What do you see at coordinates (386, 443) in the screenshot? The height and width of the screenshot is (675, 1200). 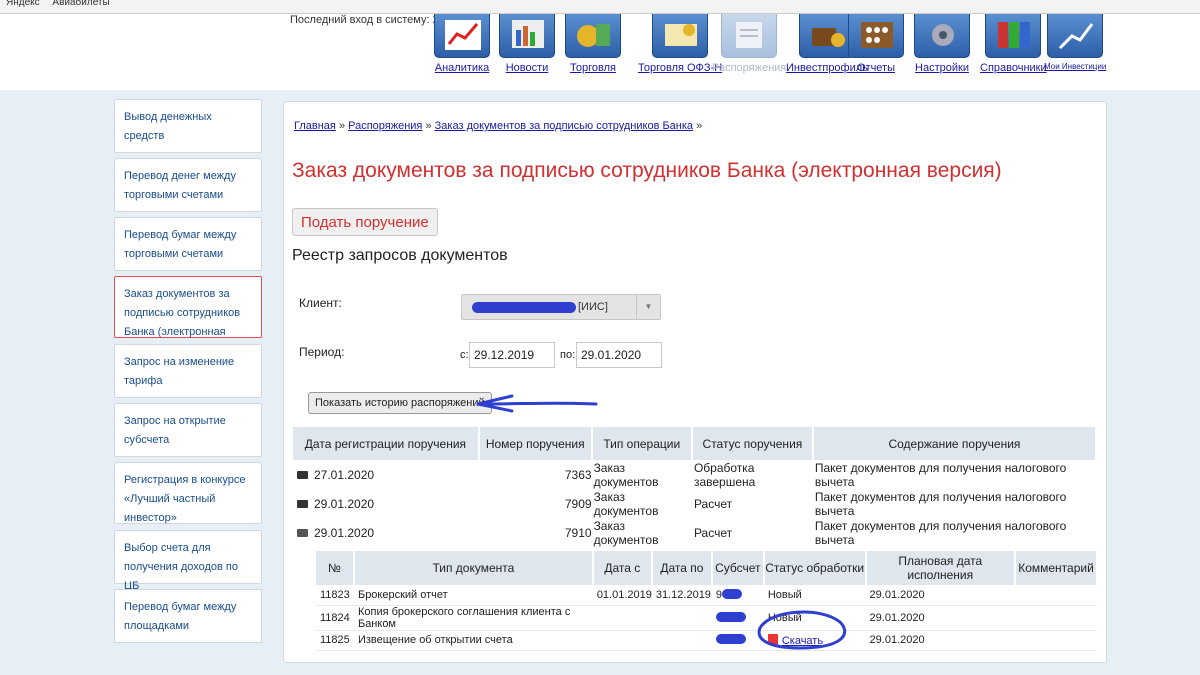 I see `col-reg-date: Дата регистрации поручения` at bounding box center [386, 443].